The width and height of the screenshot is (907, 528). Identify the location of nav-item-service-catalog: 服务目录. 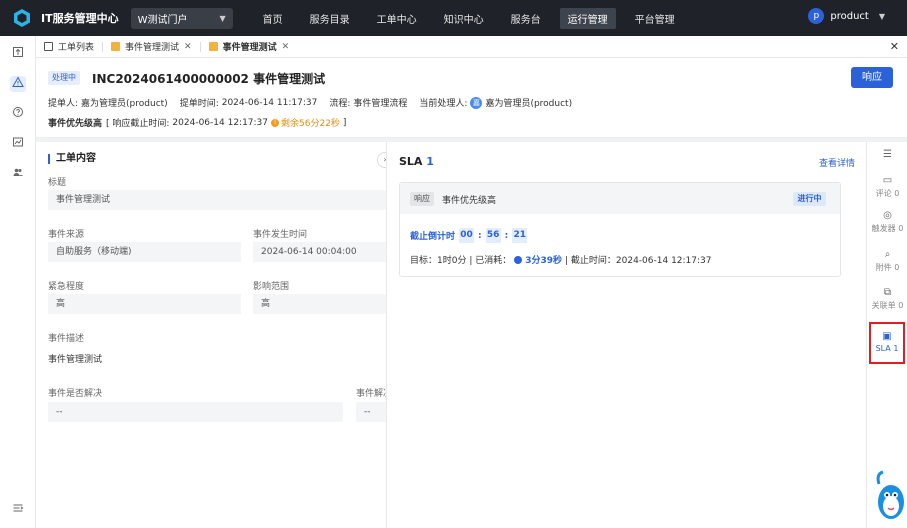
(330, 18).